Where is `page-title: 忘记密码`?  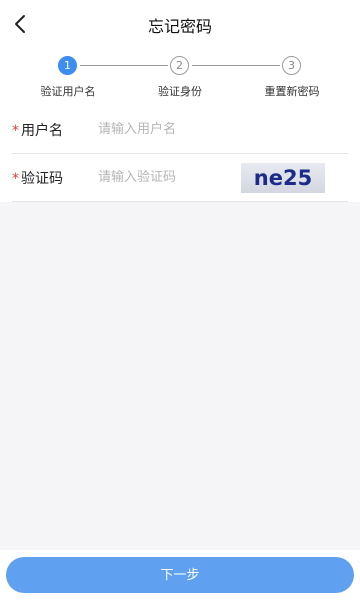
page-title: 忘记密码 is located at coordinates (179, 26).